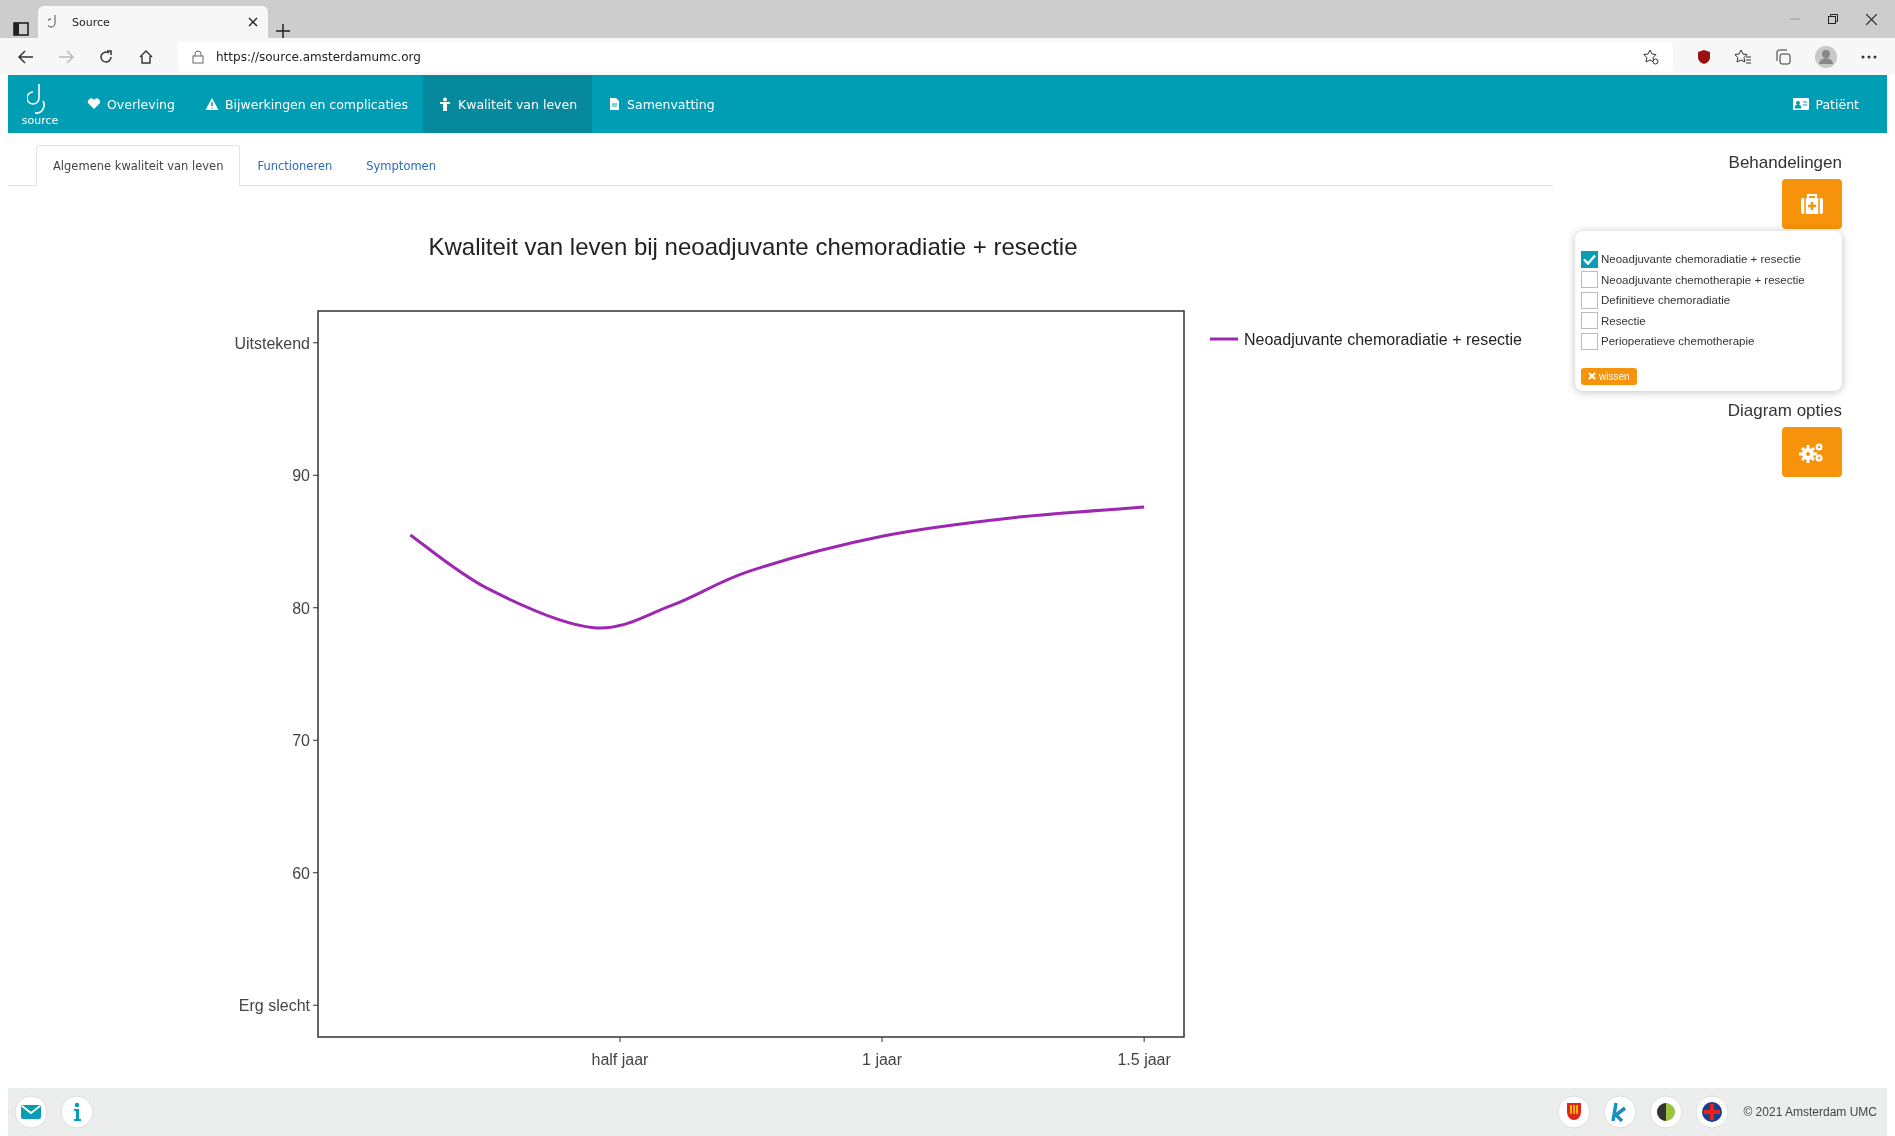  What do you see at coordinates (301, 608) in the screenshot?
I see `y-tick-label: 80` at bounding box center [301, 608].